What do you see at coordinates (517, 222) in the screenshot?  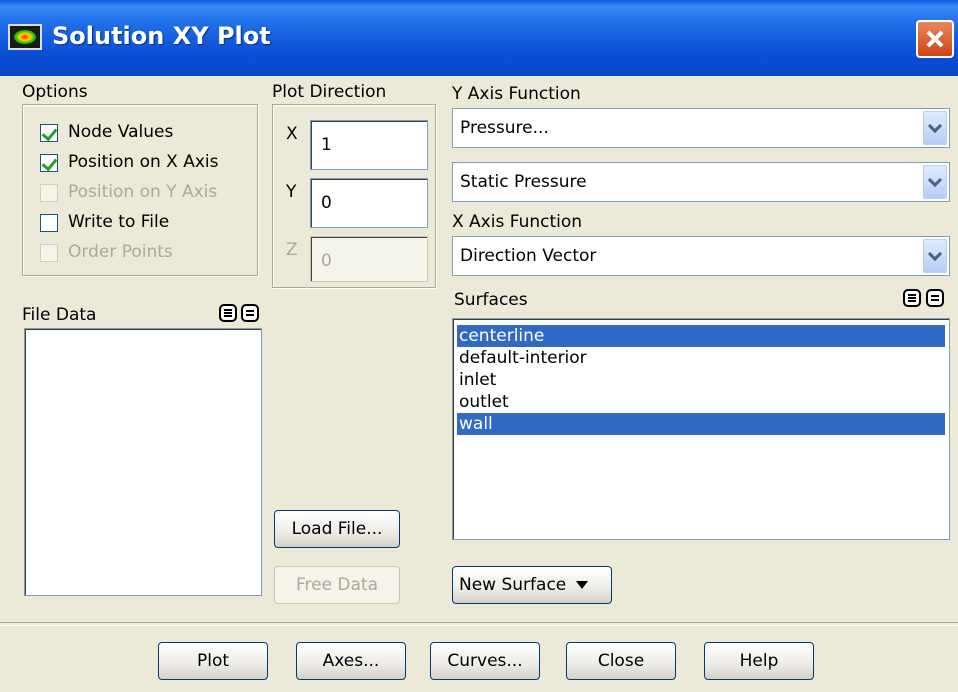 I see `x-axis-function-label: X Axis Function` at bounding box center [517, 222].